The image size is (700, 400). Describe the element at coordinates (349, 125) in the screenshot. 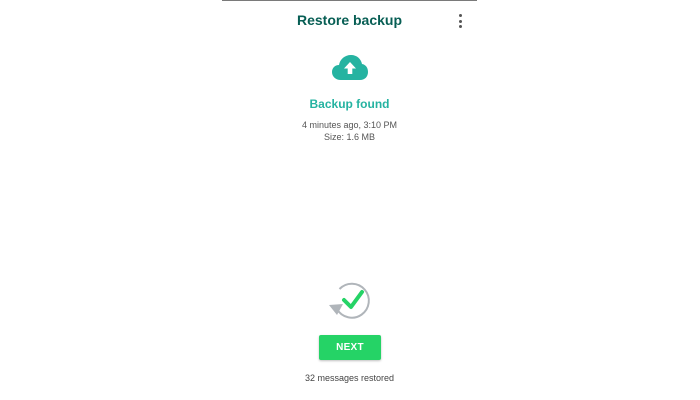

I see `backup-time: 4 minutes ago, 3:10 PM` at that location.